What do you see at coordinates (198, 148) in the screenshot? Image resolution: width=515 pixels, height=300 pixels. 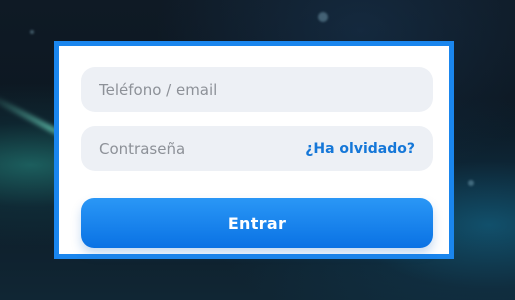 I see `password-input` at bounding box center [198, 148].